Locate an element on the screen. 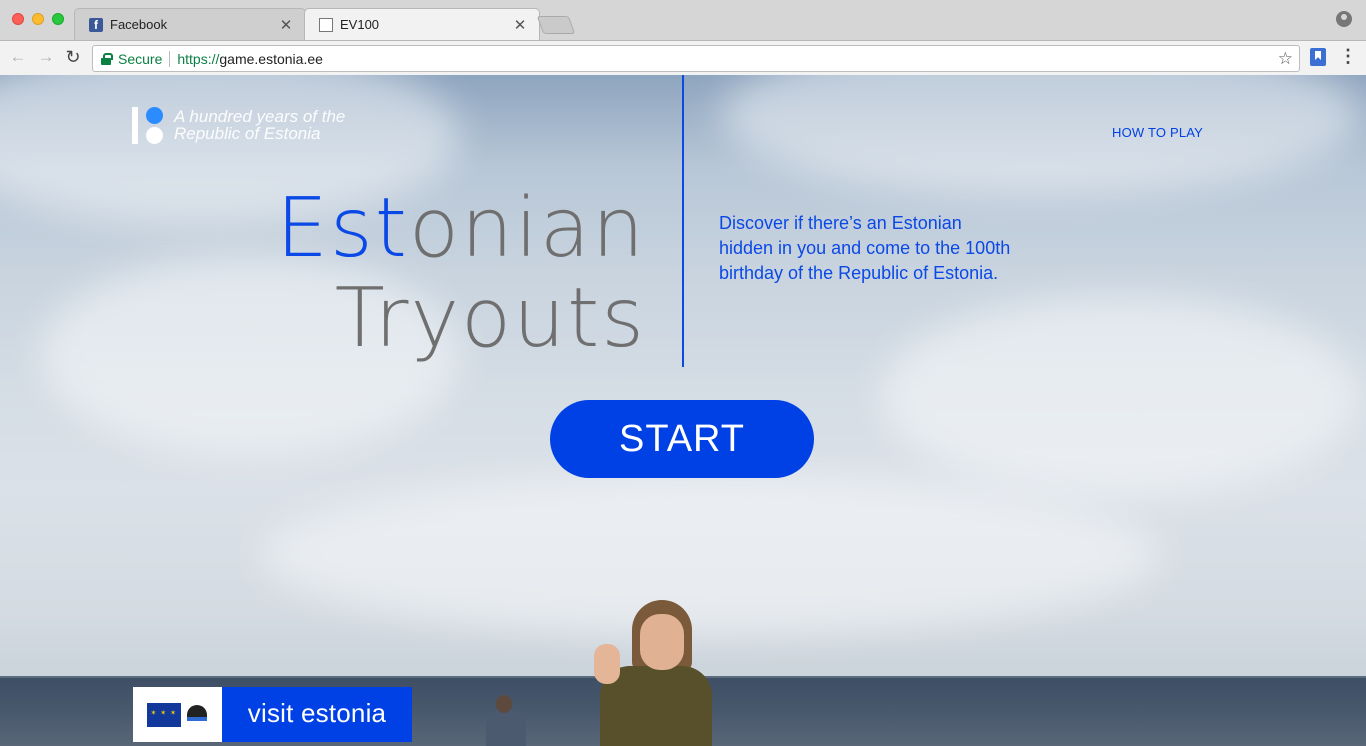  tab-facebook: f Facebook ✕ is located at coordinates (190, 24).